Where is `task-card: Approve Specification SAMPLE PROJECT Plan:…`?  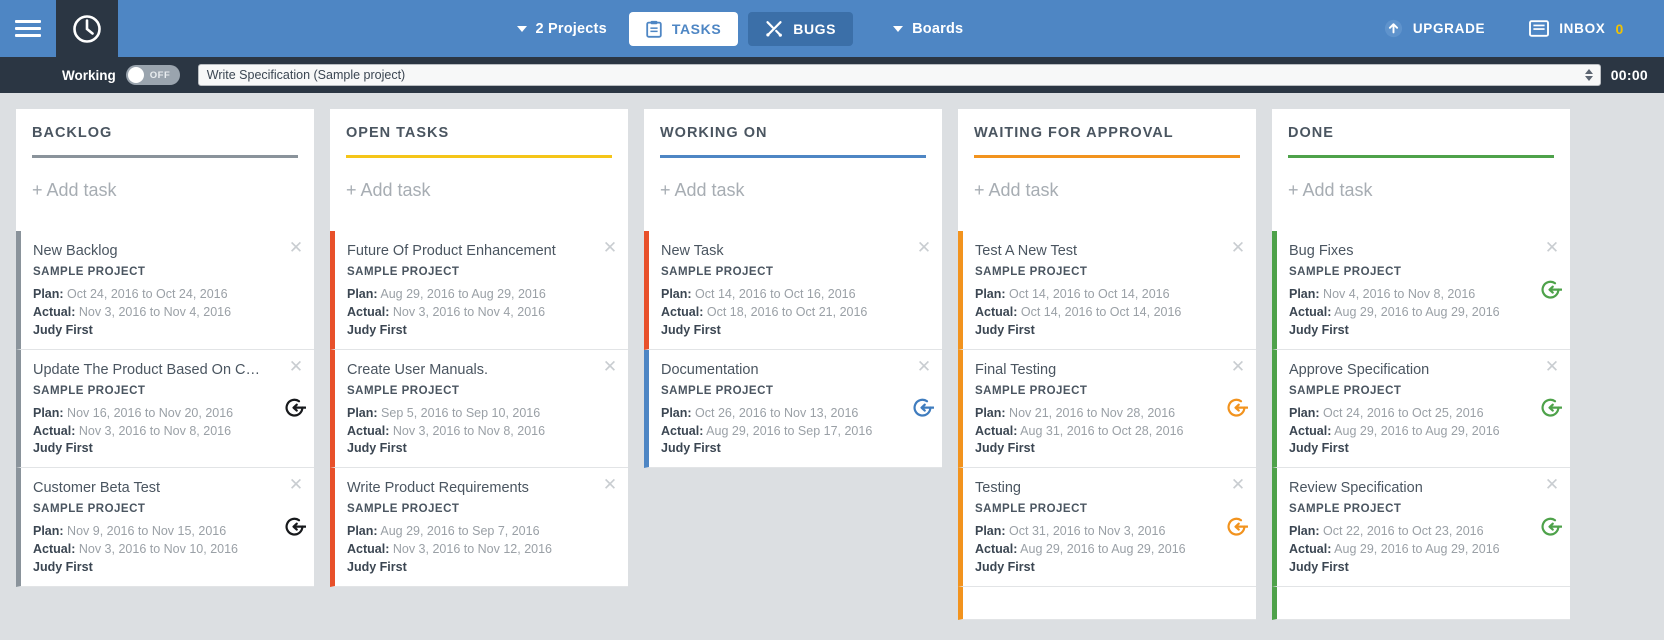 task-card: Approve Specification SAMPLE PROJECT Plan:… is located at coordinates (1421, 409).